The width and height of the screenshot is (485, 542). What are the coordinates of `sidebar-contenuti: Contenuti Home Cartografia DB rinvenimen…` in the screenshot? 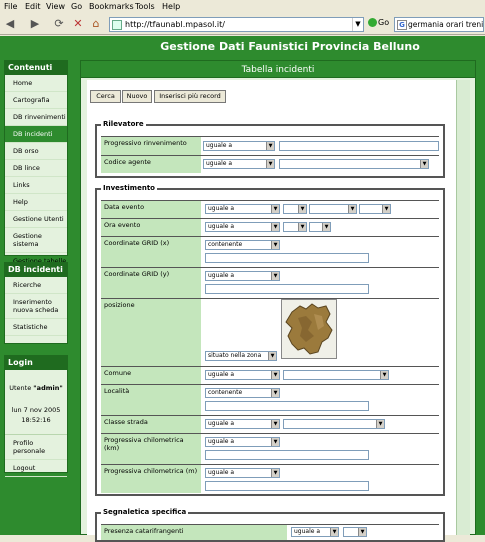 It's located at (36, 169).